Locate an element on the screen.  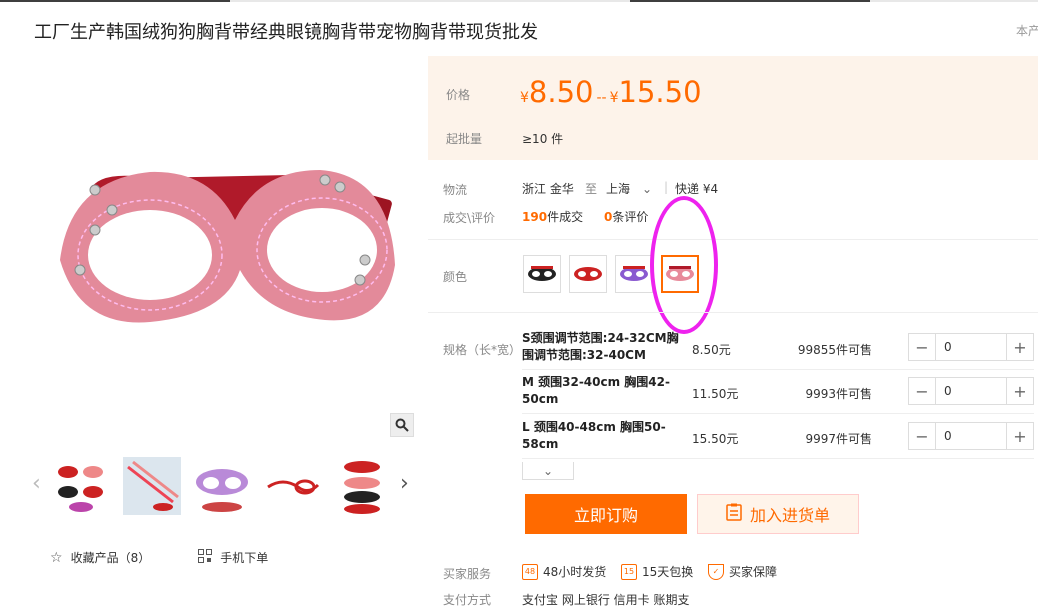
star-icon: ☆ is located at coordinates (56, 557).